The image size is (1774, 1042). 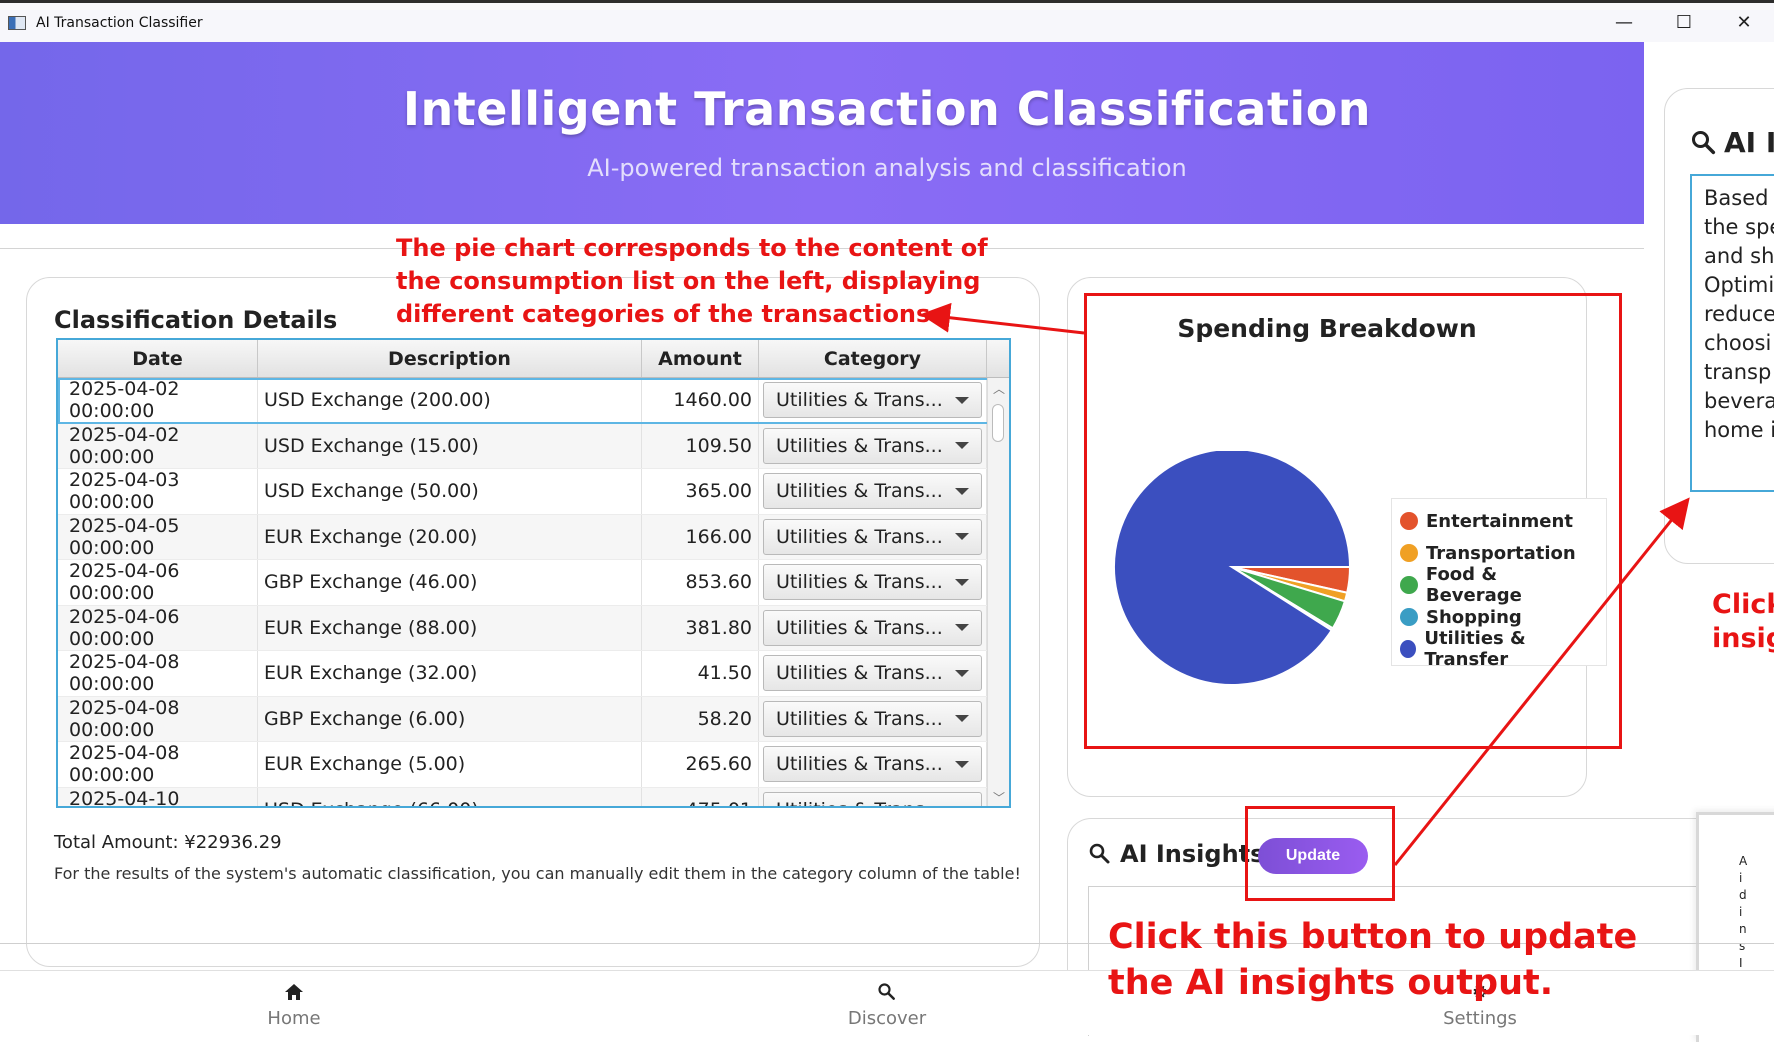 What do you see at coordinates (1749, 142) in the screenshot?
I see `side-insights-title: AI I` at bounding box center [1749, 142].